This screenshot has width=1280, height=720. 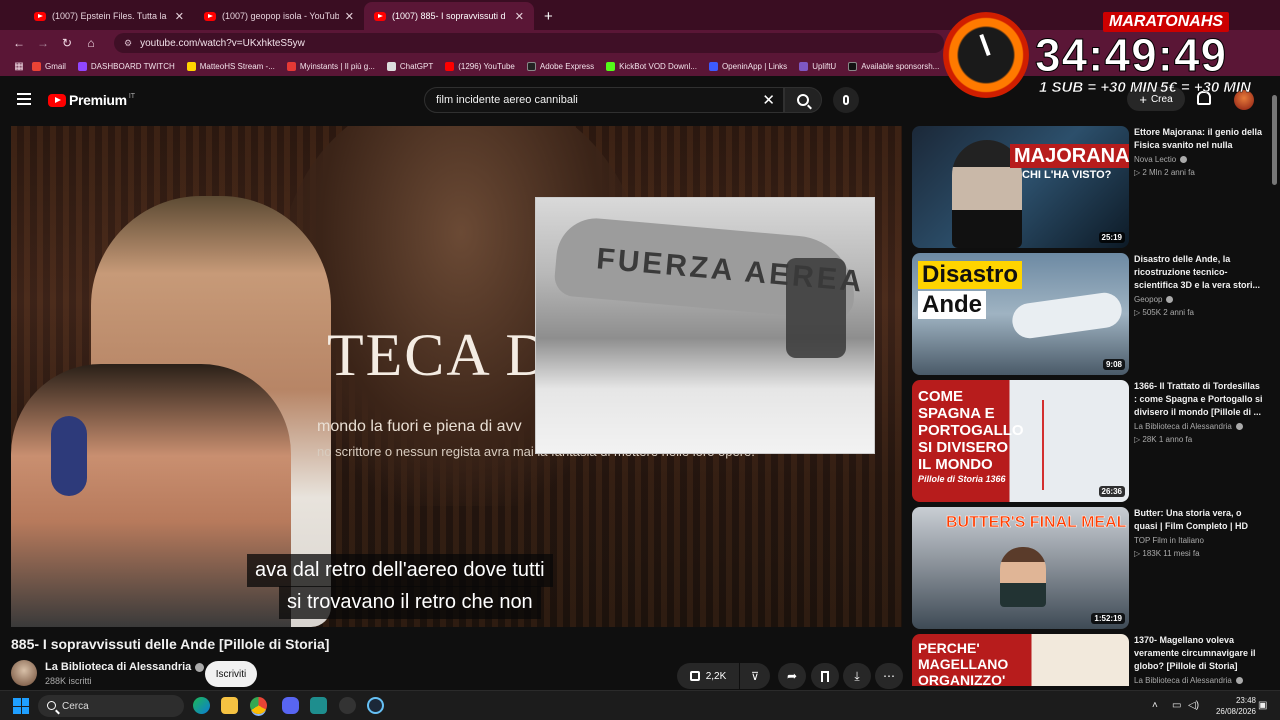 What do you see at coordinates (747, 66) in the screenshot?
I see `bookmark-openinapp: OpeninApp | Links` at bounding box center [747, 66].